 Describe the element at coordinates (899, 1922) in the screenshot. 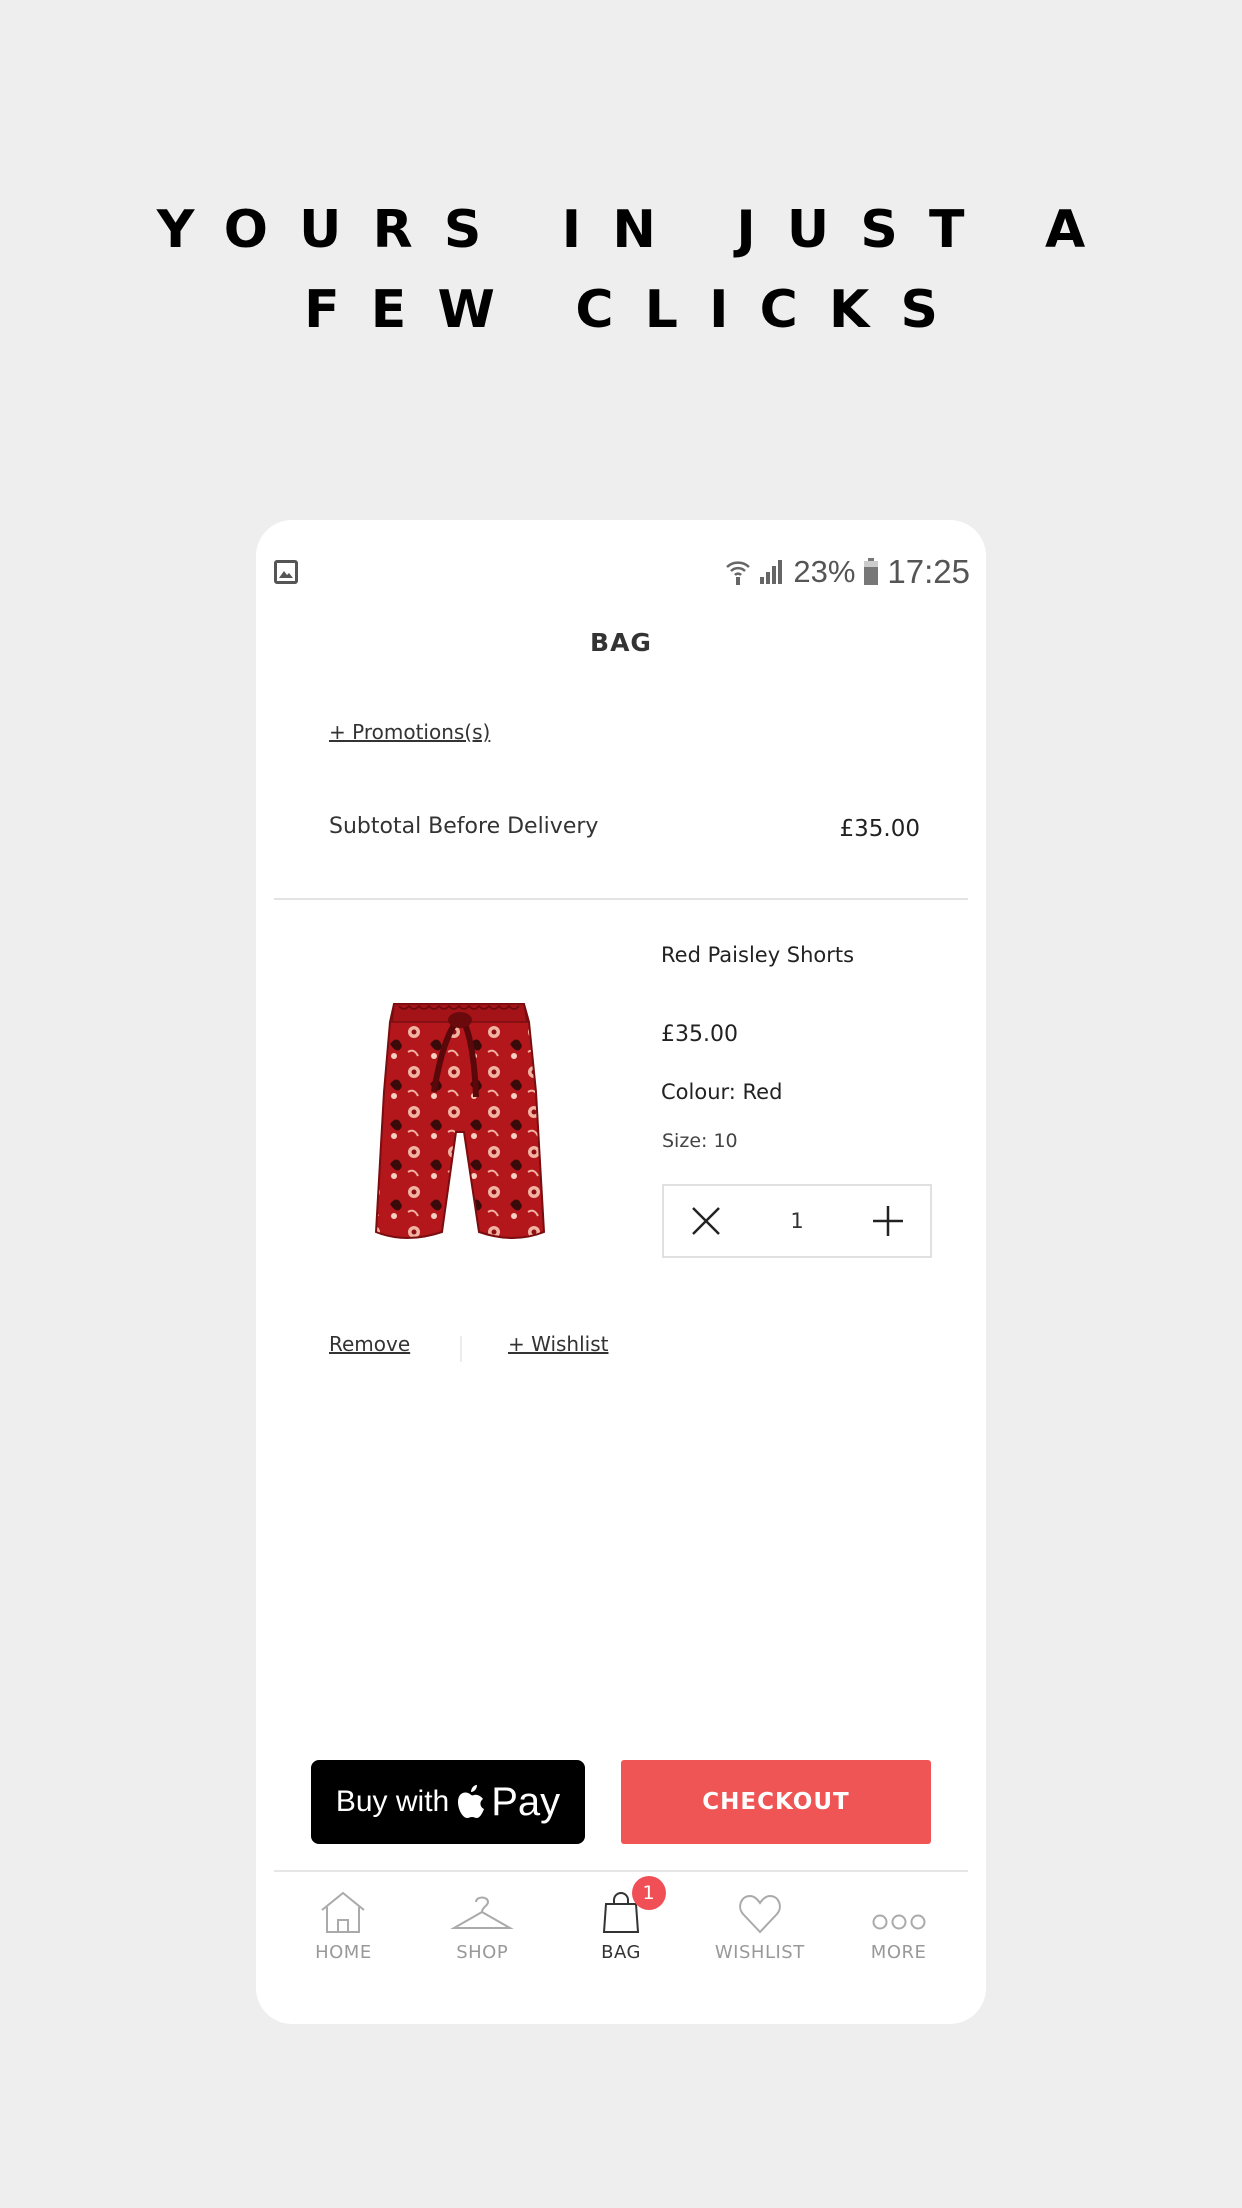

I see `more-icon` at that location.